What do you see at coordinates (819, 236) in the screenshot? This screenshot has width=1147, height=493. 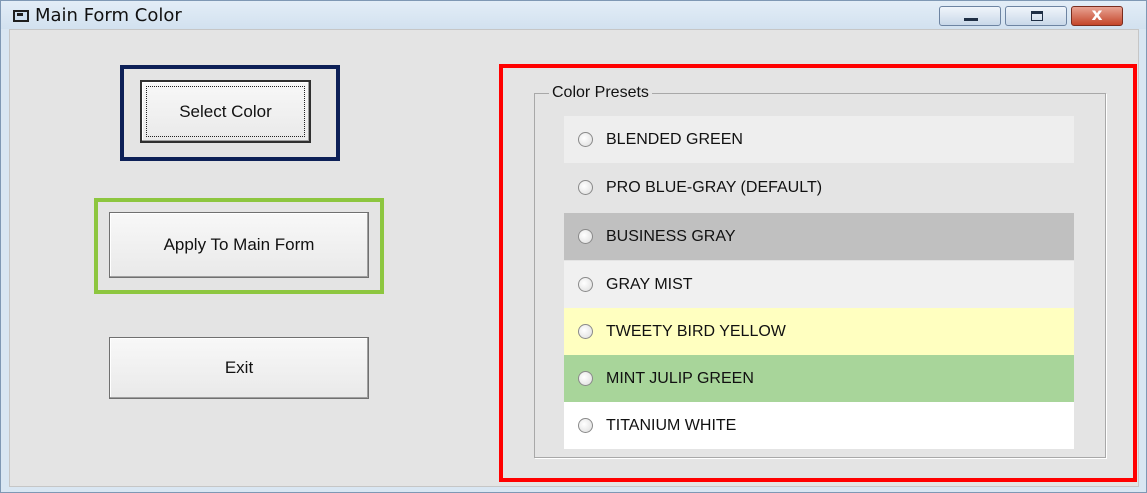 I see `preset-option-business-gray: BUSINESS GRAY` at bounding box center [819, 236].